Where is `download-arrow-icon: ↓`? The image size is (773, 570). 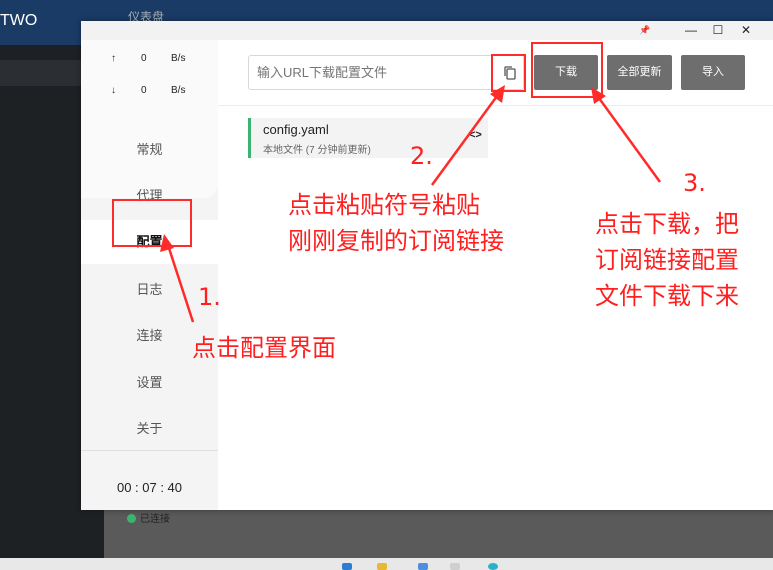
download-arrow-icon: ↓ is located at coordinates (113, 90).